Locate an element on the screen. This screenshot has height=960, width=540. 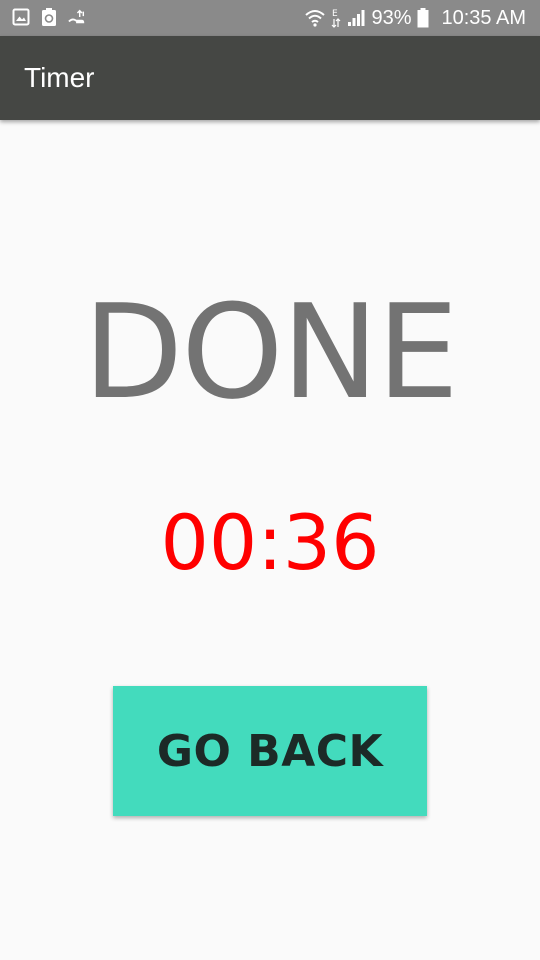
svg-text: E is located at coordinates (335, 14).